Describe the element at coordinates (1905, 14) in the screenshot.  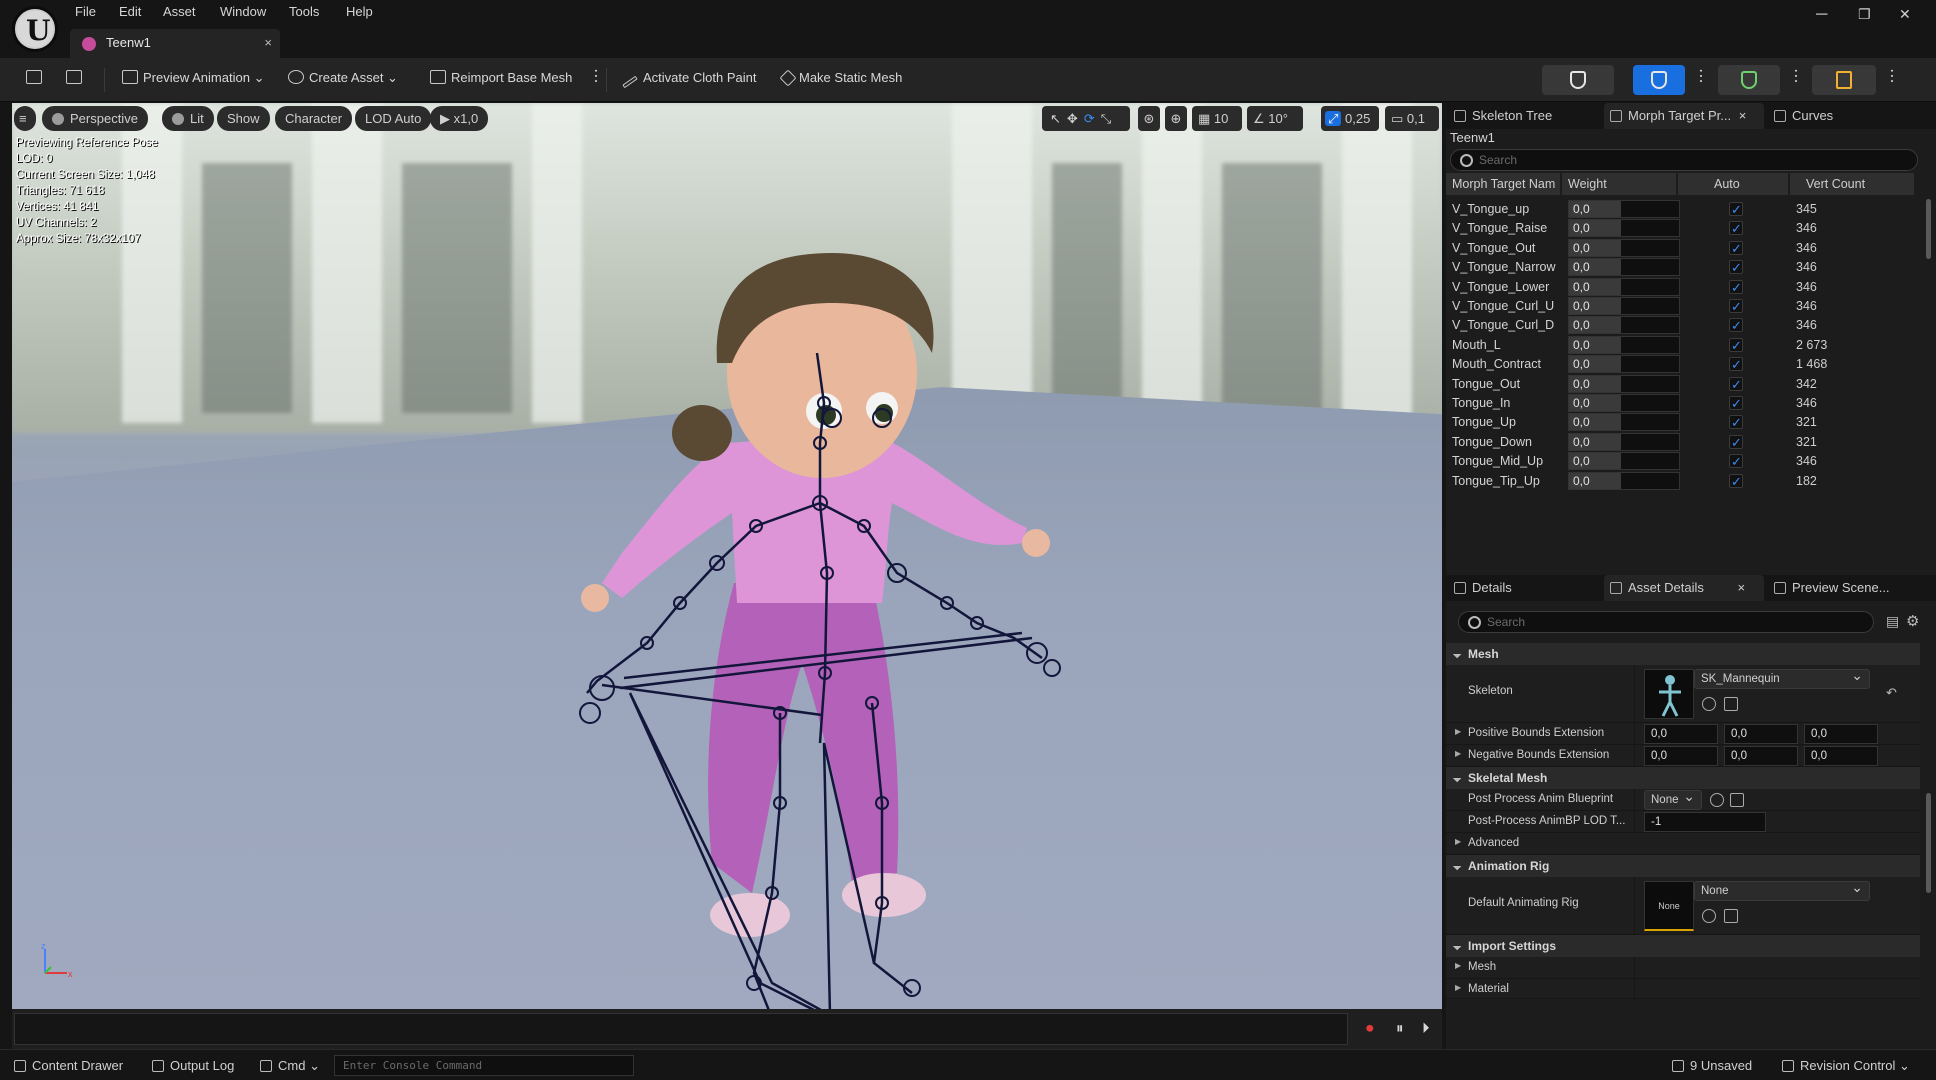
I see `close-window-button: ✕` at that location.